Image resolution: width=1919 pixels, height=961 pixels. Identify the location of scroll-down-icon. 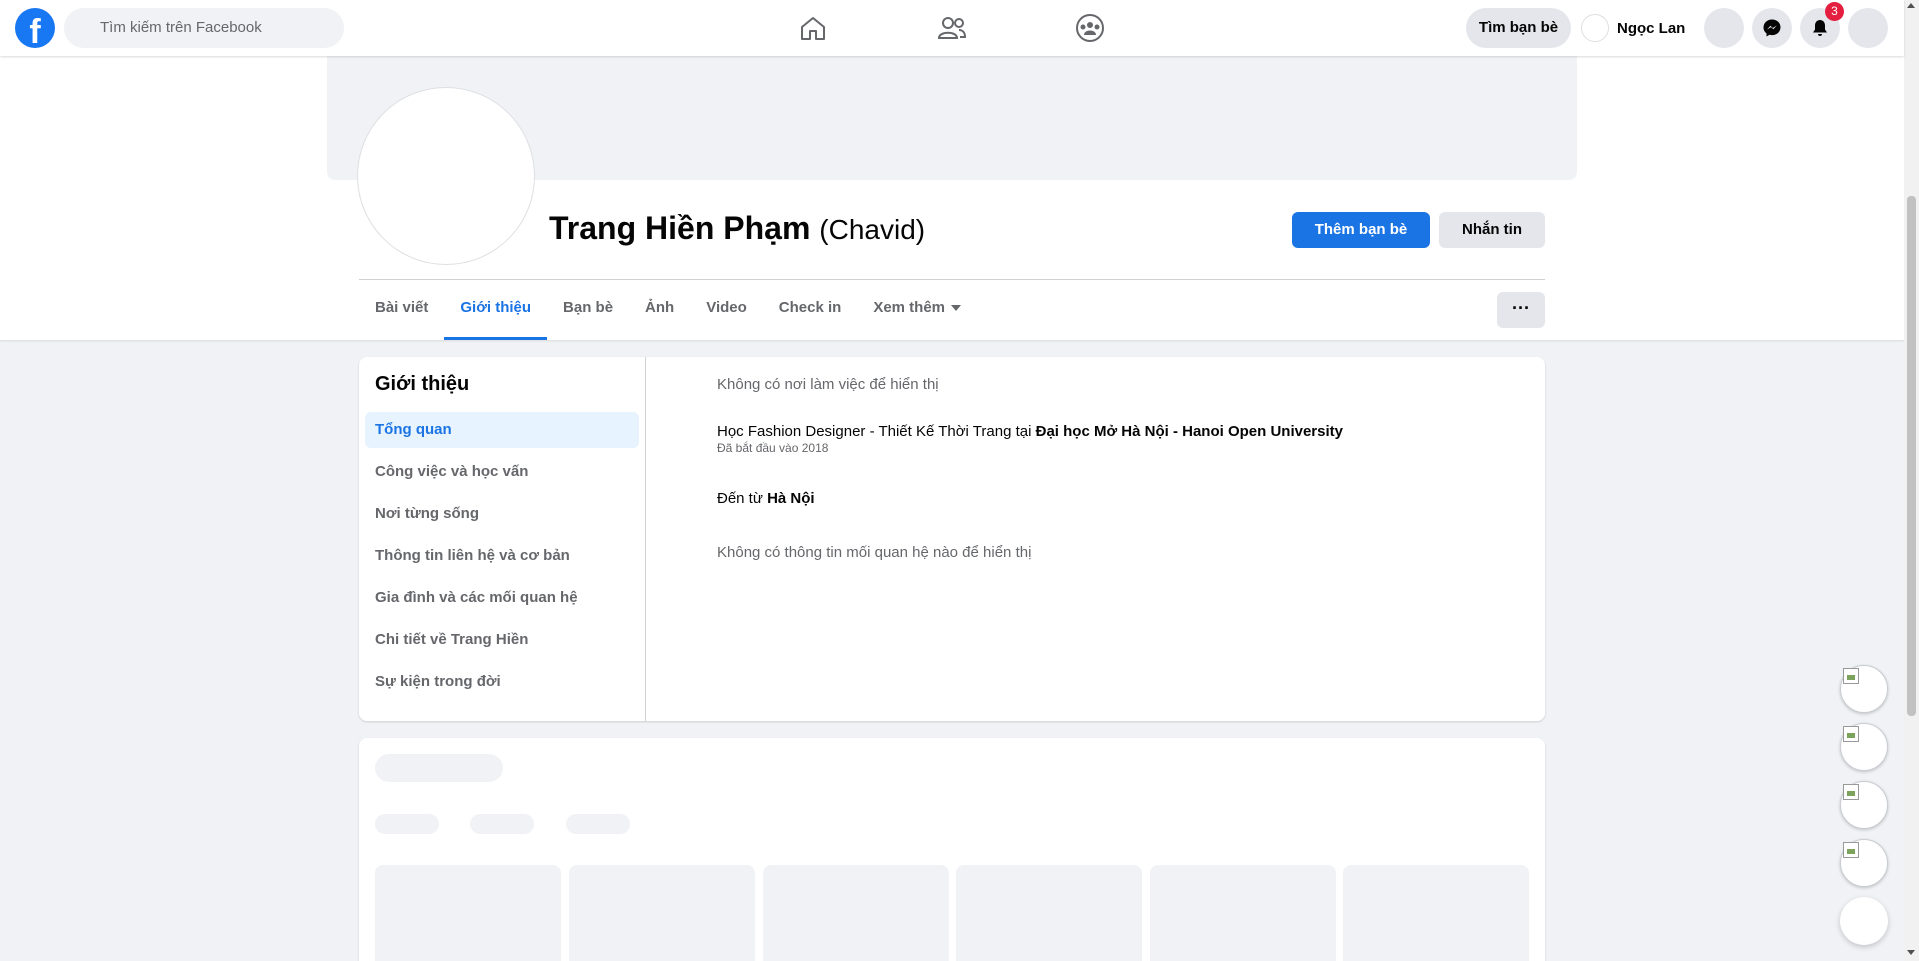
(1911, 952).